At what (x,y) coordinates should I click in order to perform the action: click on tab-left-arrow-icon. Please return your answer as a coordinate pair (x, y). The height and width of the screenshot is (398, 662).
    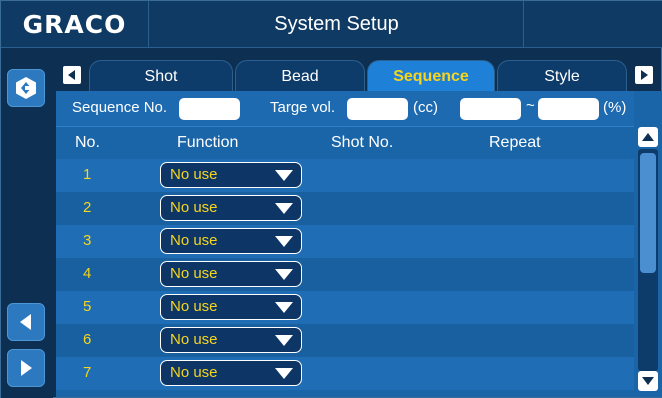
    Looking at the image, I should click on (71, 75).